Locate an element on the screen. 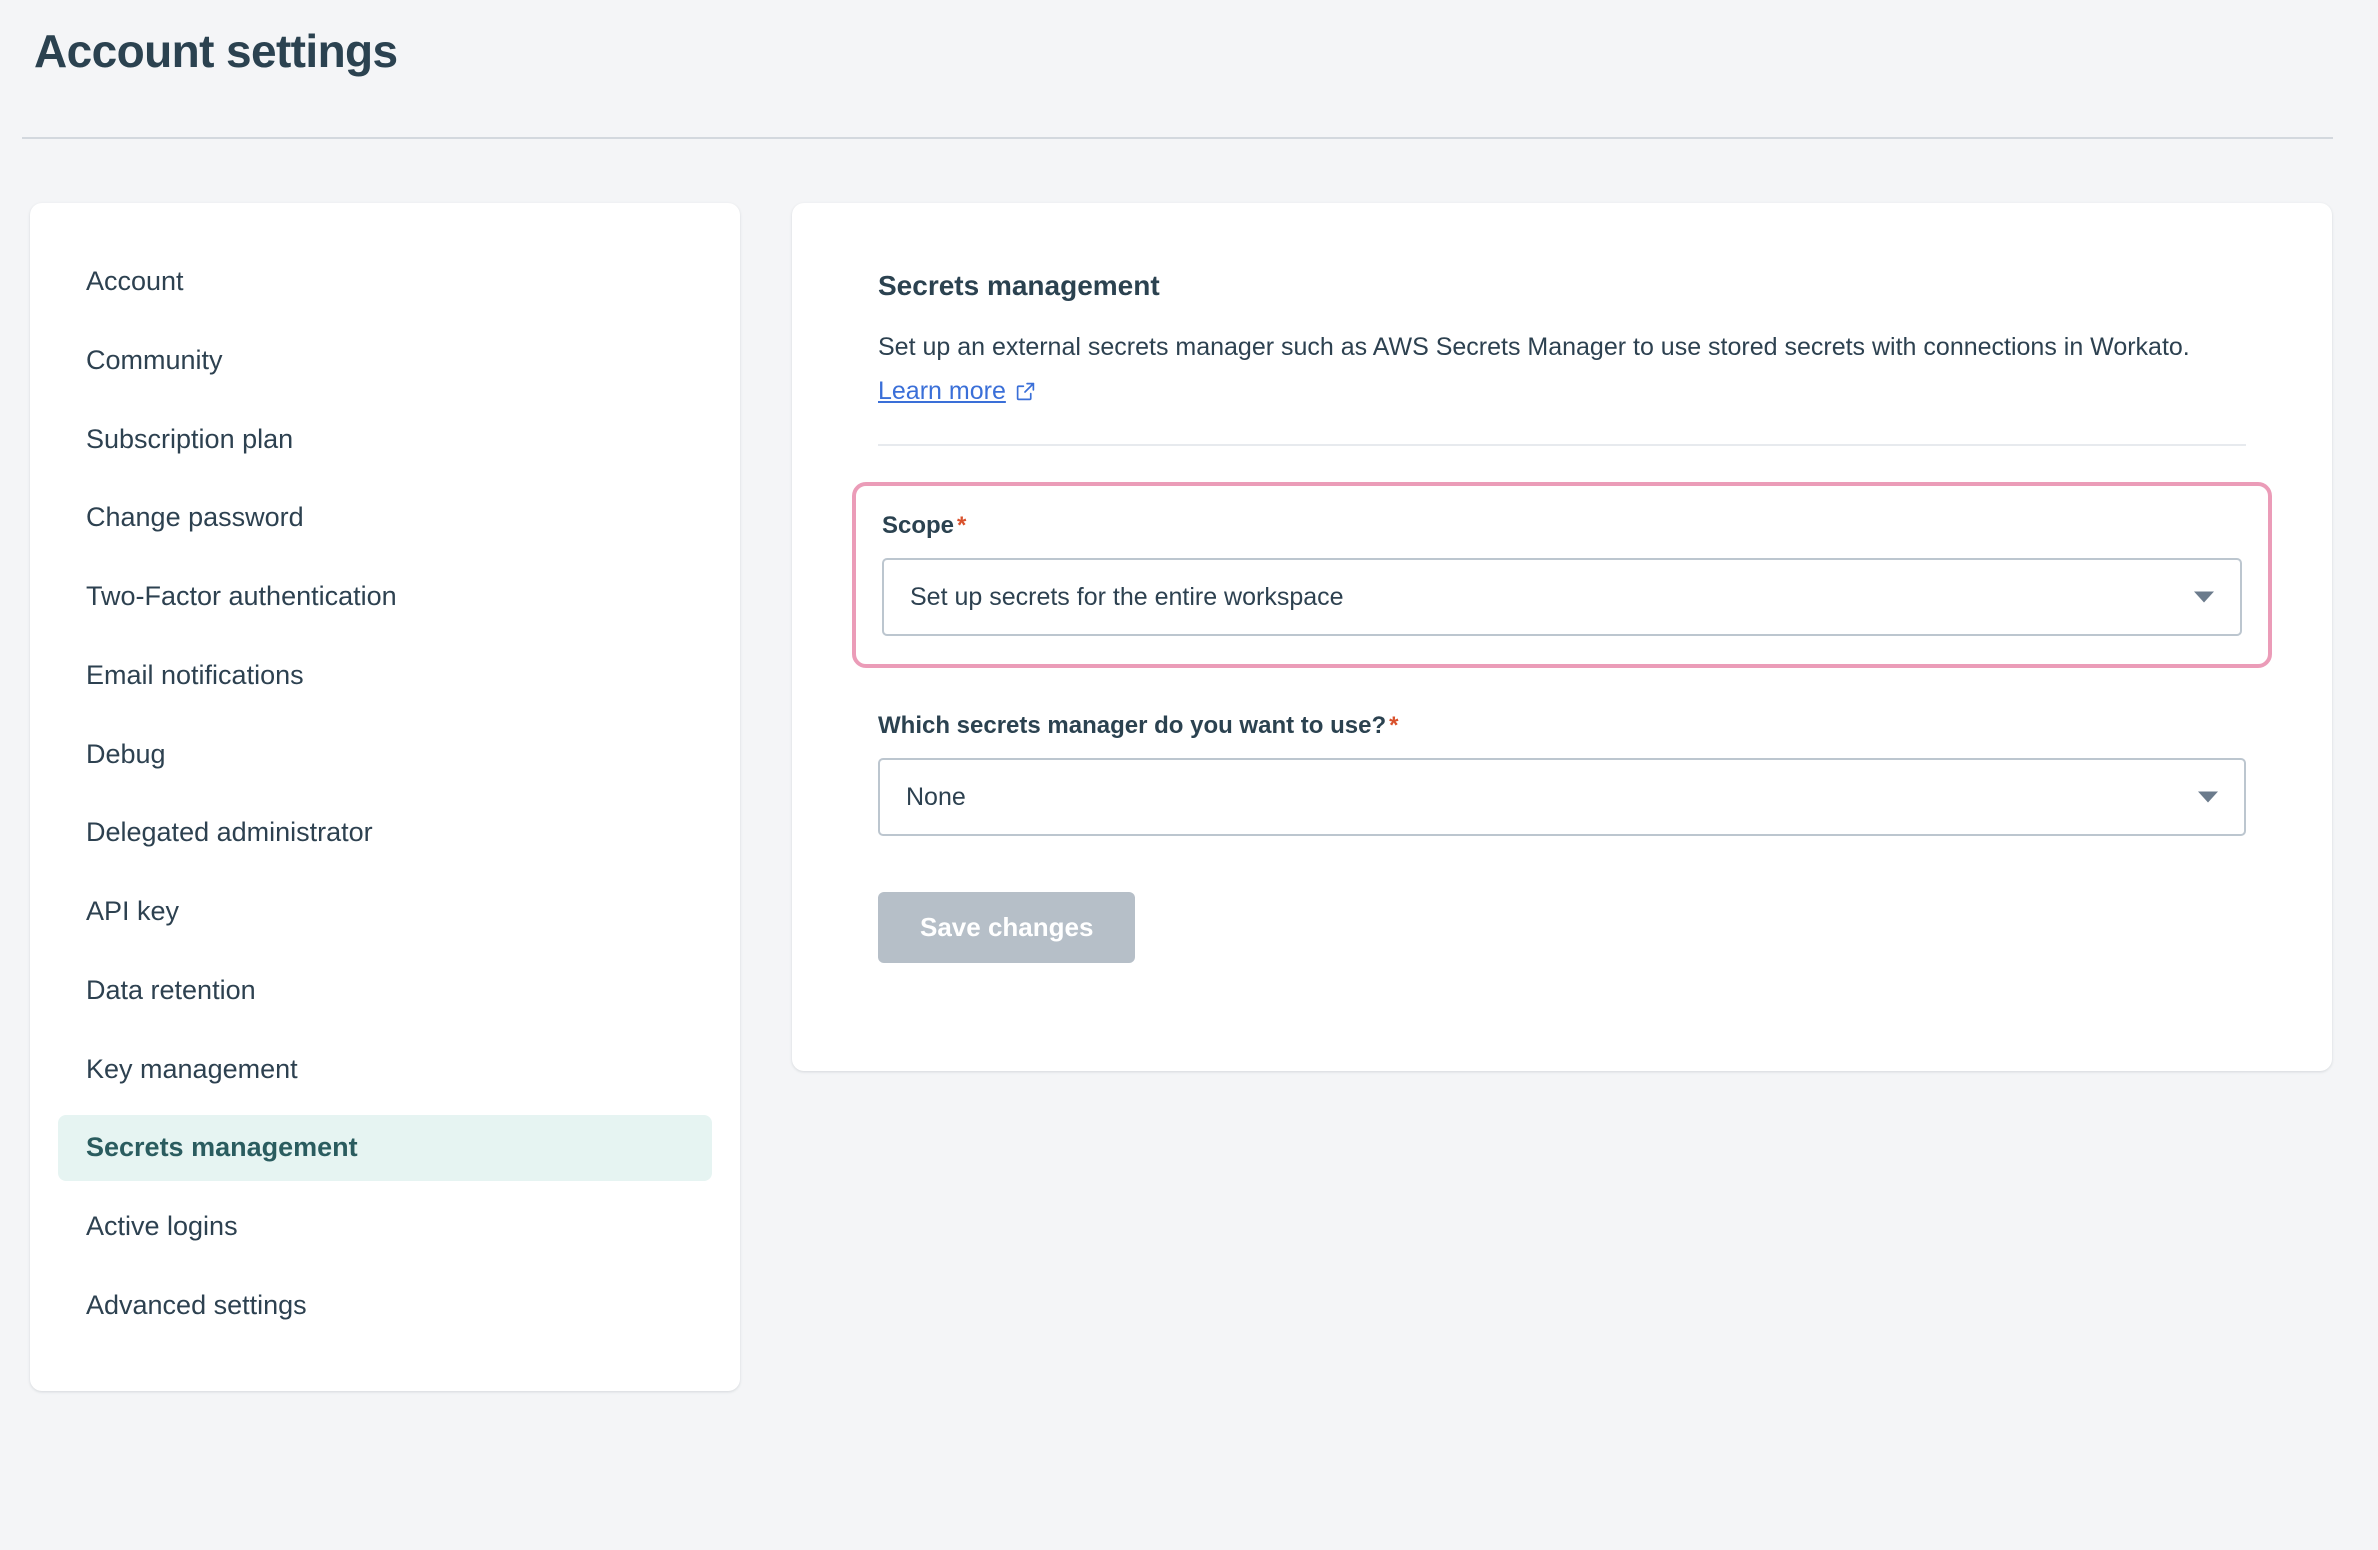 Image resolution: width=2378 pixels, height=1550 pixels. sidebar-item-two-factor-authentication: Two-Factor authentication is located at coordinates (385, 597).